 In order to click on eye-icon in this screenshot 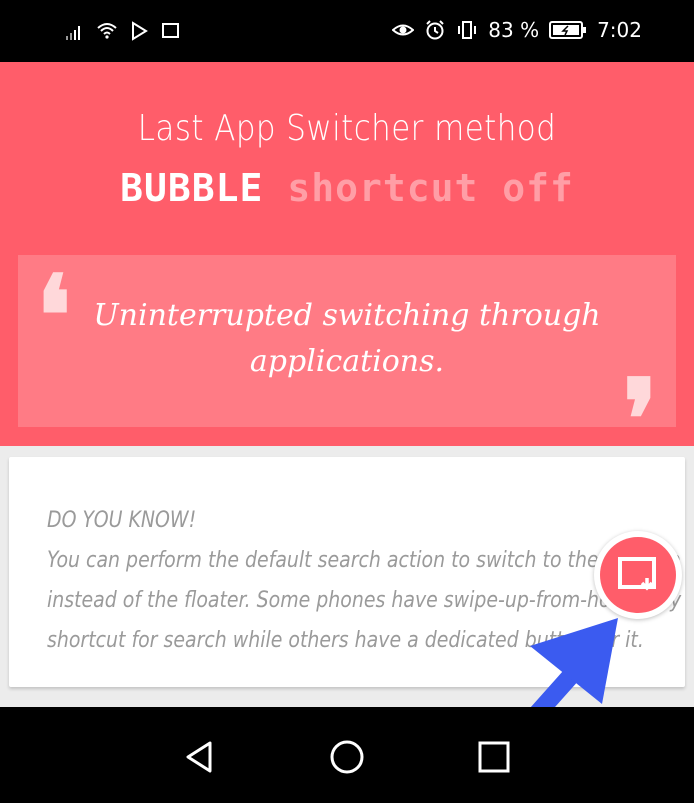, I will do `click(403, 30)`.